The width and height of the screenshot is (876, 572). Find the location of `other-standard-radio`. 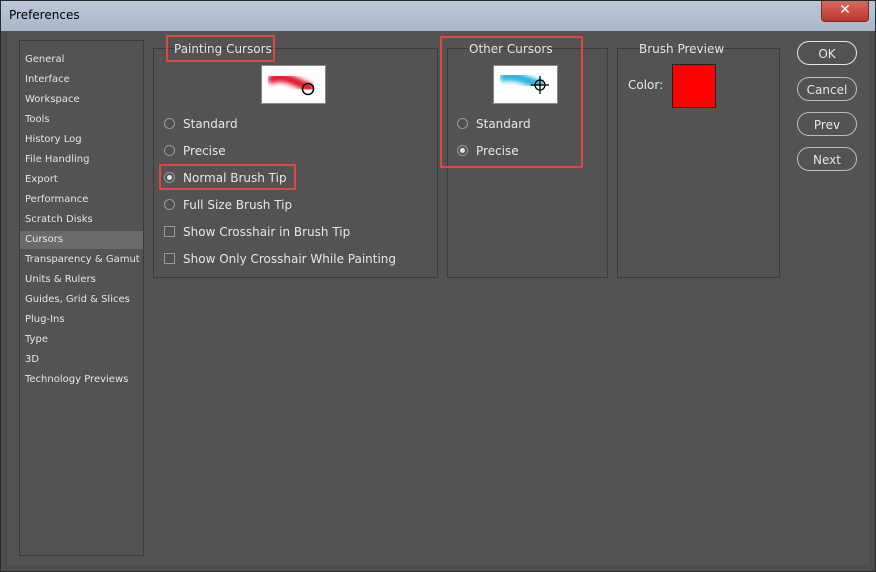

other-standard-radio is located at coordinates (462, 123).